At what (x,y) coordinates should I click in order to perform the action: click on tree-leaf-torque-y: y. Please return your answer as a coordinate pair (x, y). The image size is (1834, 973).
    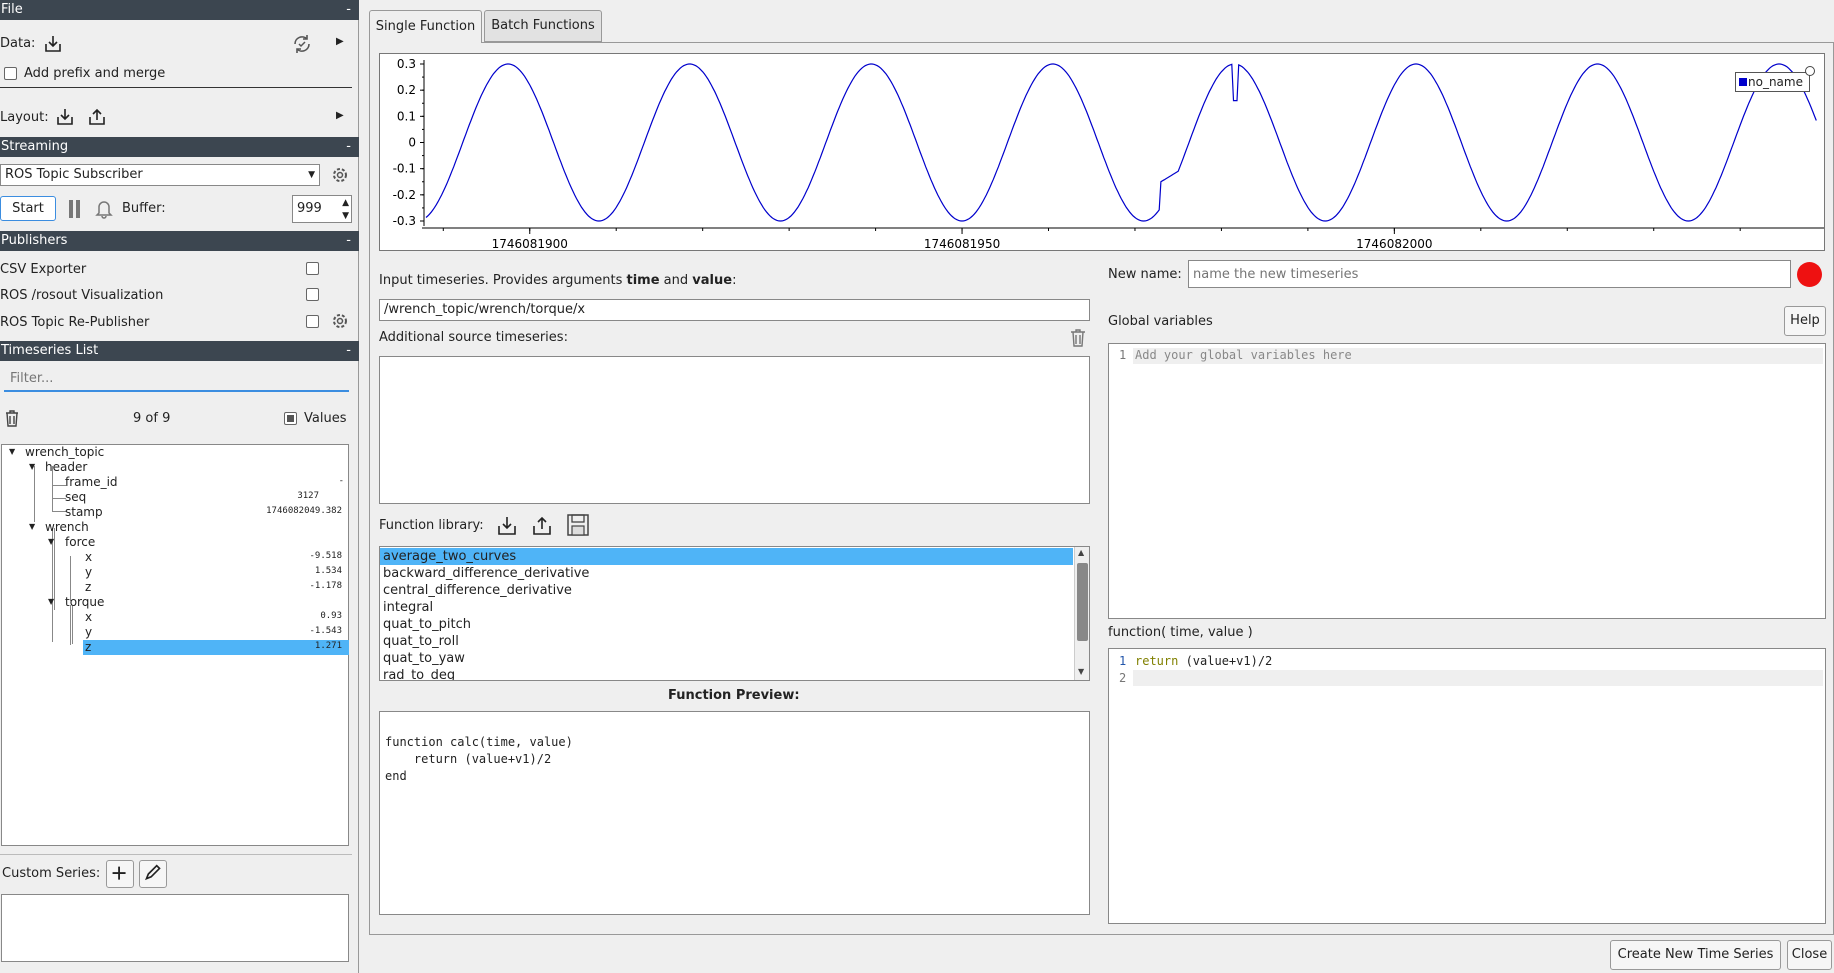
    Looking at the image, I should click on (88, 632).